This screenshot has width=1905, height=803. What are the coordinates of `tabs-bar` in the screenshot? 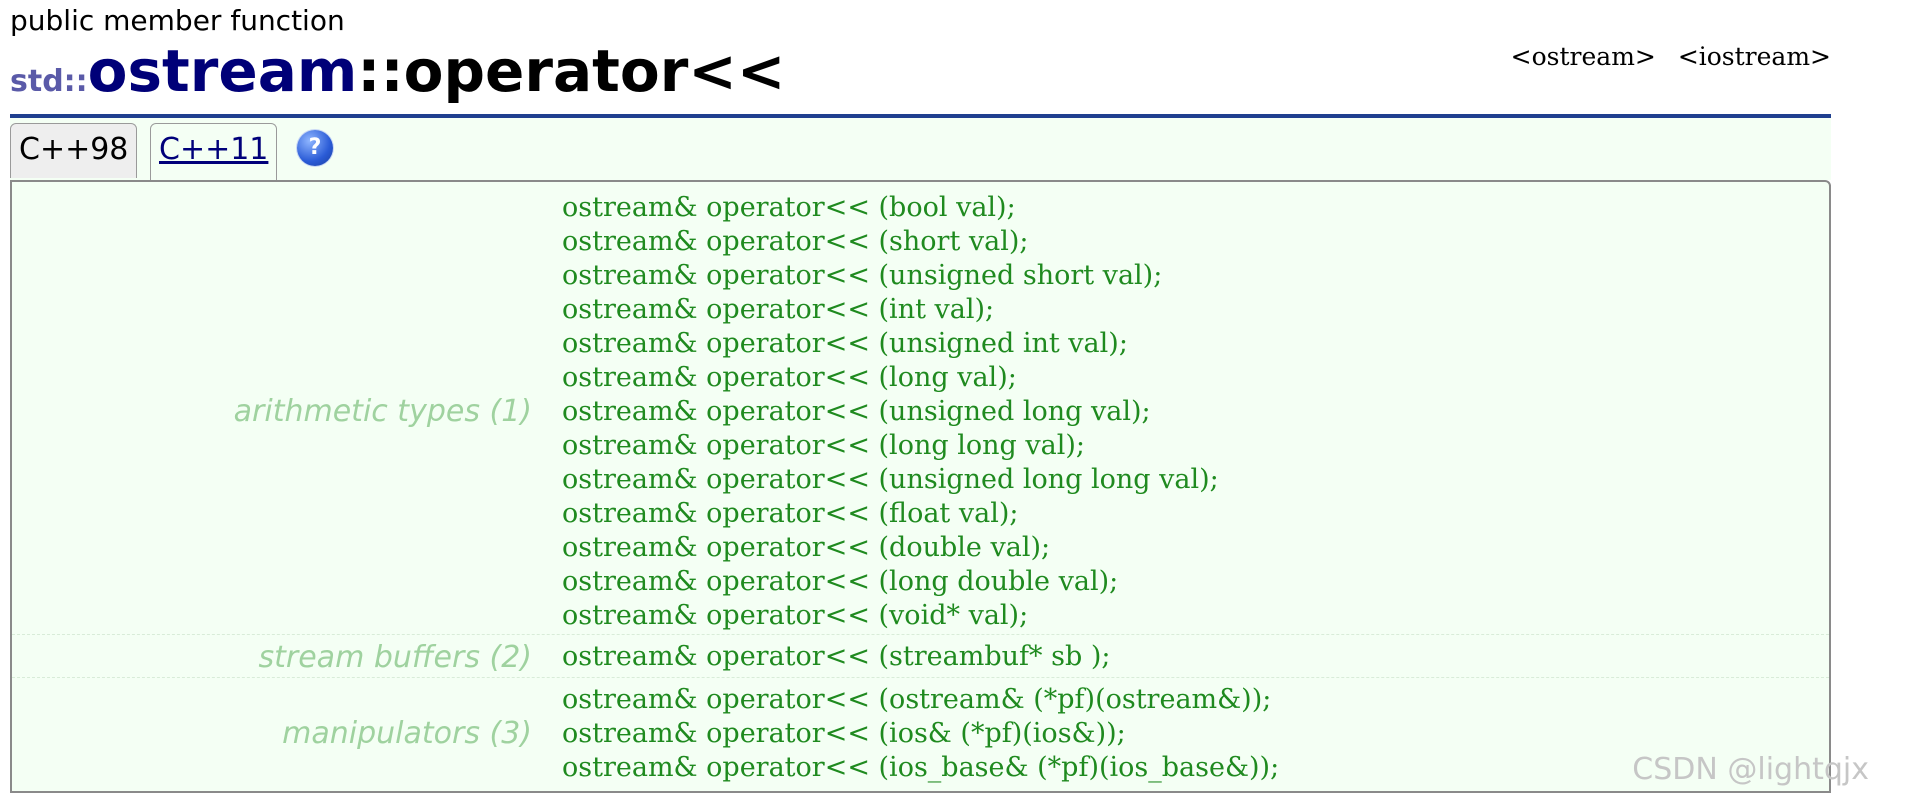 It's located at (920, 149).